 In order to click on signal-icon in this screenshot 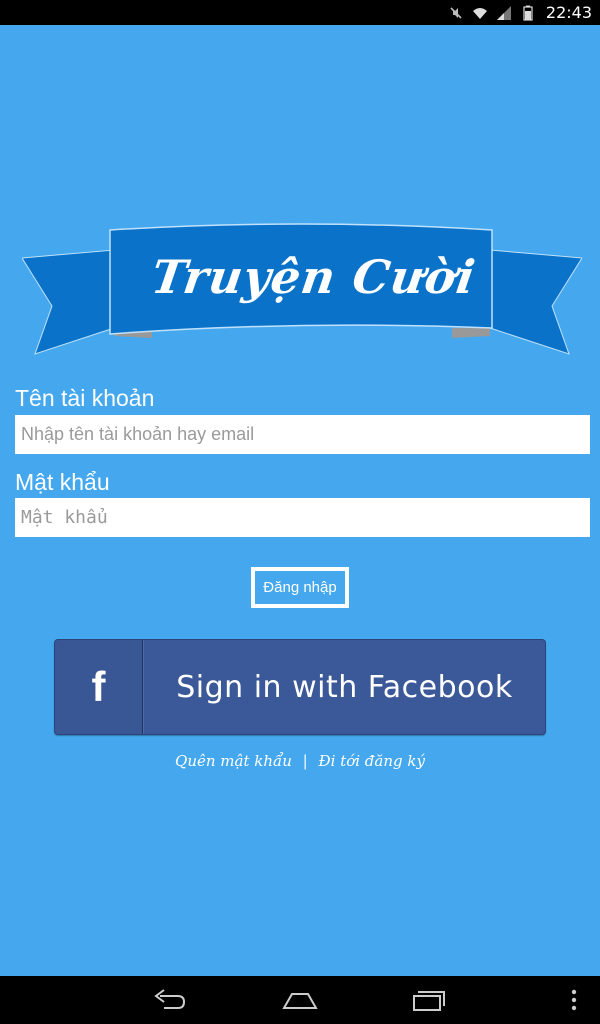, I will do `click(503, 12)`.